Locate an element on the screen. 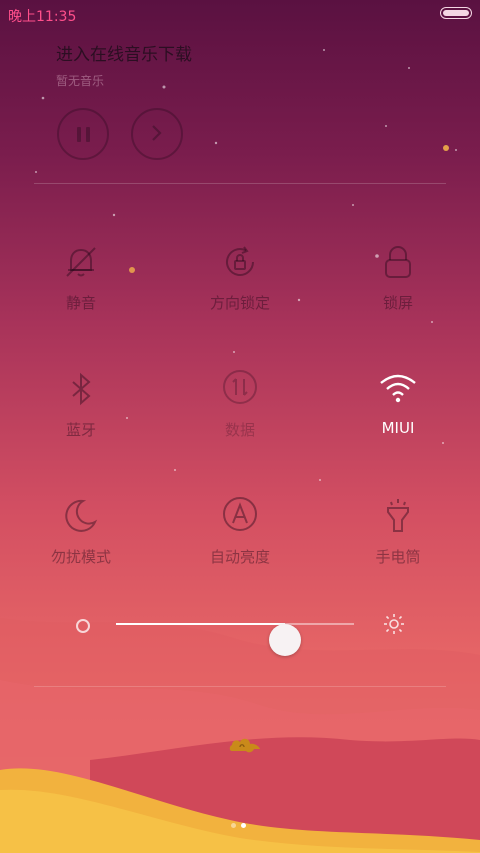  flashlight-icon is located at coordinates (398, 515).